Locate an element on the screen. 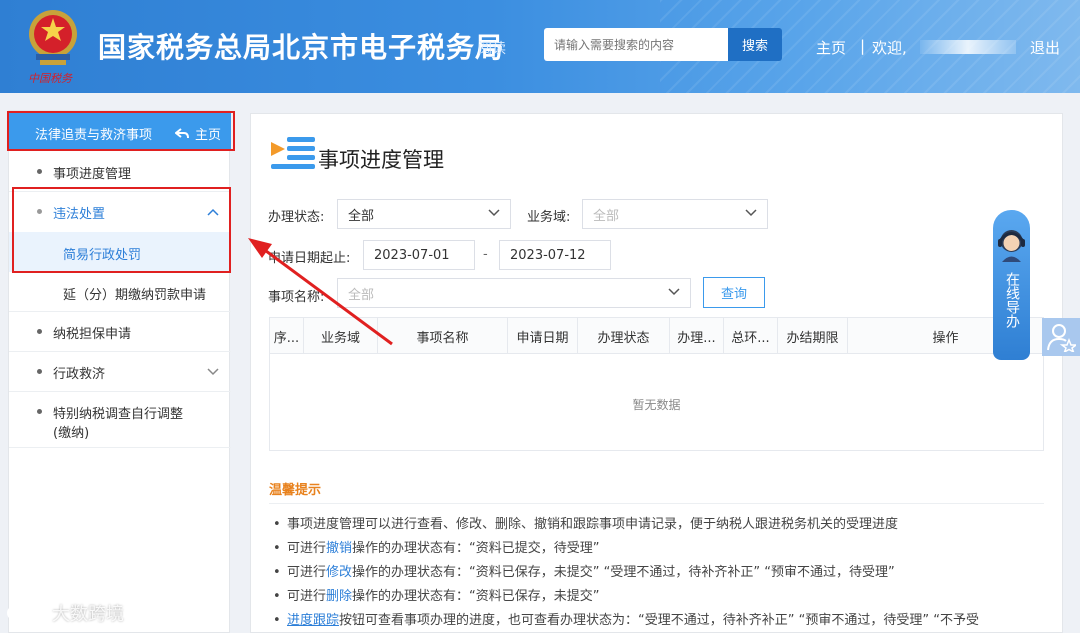  tip-item: • 可进行撤销操作的办理状态有：“资料已提交，待受理” is located at coordinates (436, 548).